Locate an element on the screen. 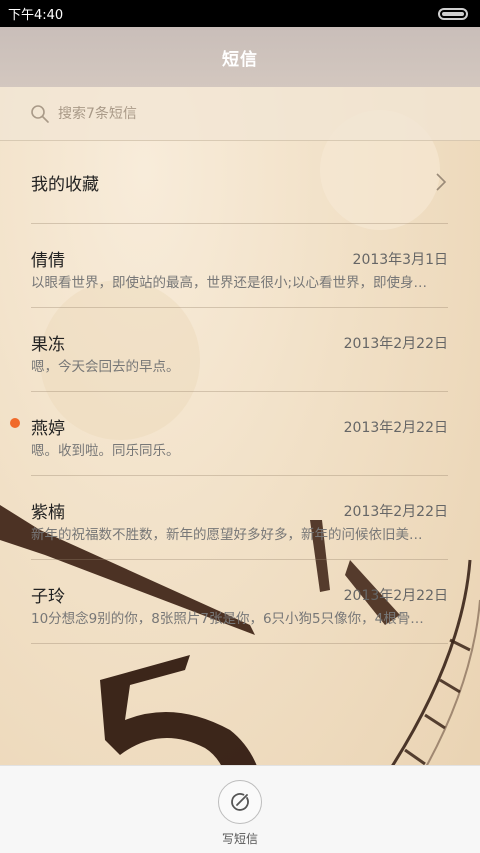  contact-name: 燕婷 is located at coordinates (48, 429).